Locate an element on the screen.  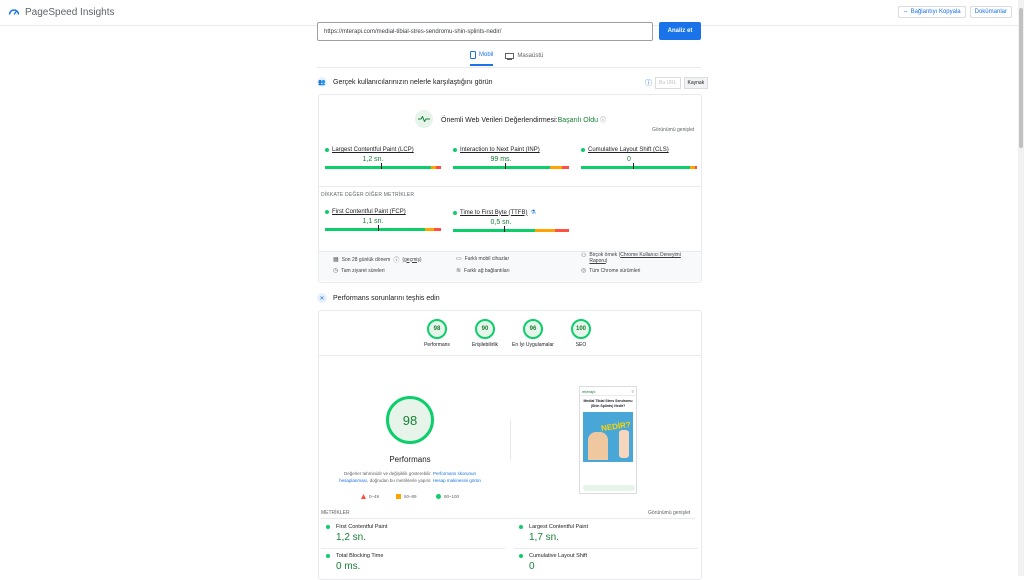
scroll-thumb is located at coordinates (1021, 78).